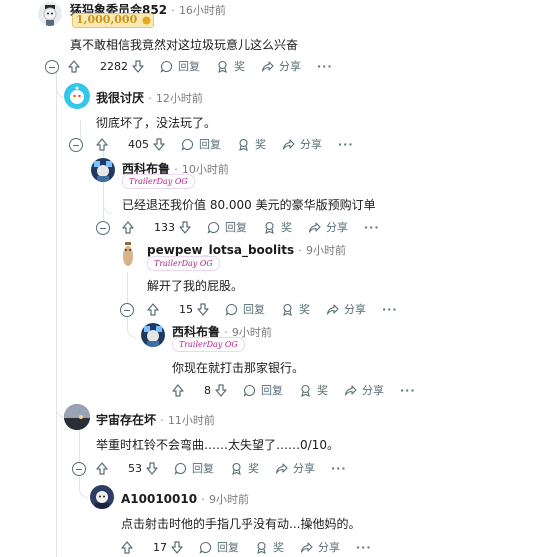 The width and height of the screenshot is (550, 557). Describe the element at coordinates (126, 420) in the screenshot. I see `username: 宇宙存在坏` at that location.